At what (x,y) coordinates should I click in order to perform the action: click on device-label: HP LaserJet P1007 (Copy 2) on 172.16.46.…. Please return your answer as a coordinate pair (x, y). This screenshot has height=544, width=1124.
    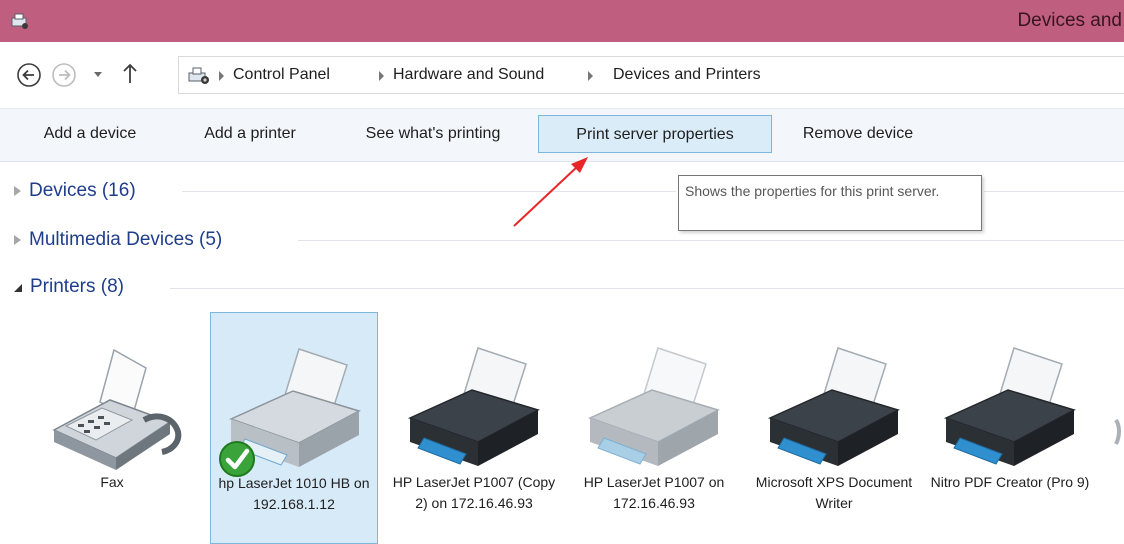
    Looking at the image, I should click on (474, 492).